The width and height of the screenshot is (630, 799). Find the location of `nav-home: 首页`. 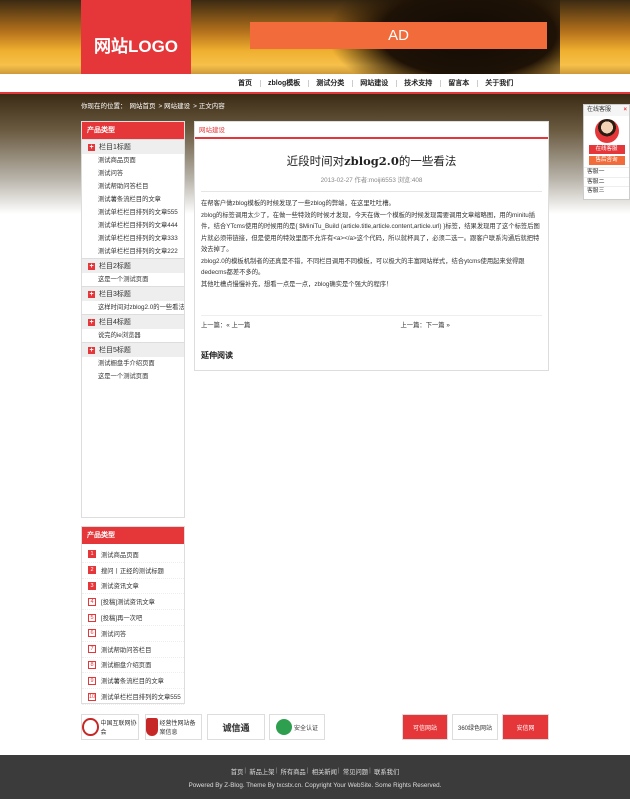

nav-home: 首页 is located at coordinates (245, 83).